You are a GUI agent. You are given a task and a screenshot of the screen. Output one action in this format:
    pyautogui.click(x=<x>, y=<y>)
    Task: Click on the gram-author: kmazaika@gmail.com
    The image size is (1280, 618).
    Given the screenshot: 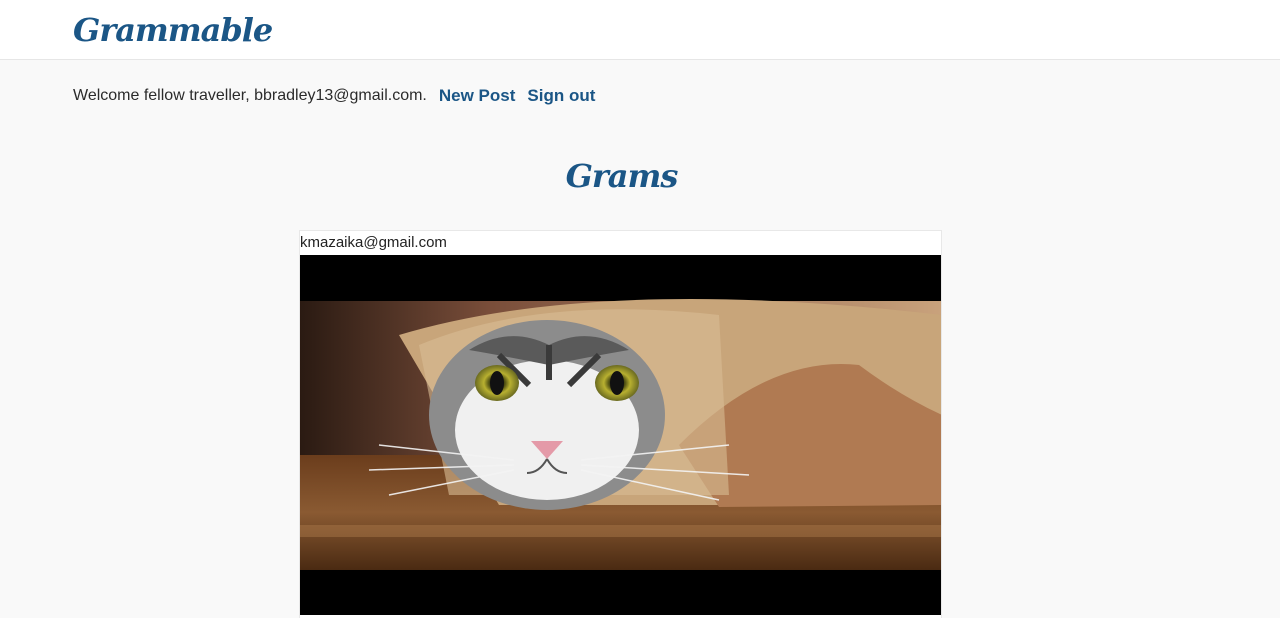 What is the action you would take?
    pyautogui.click(x=373, y=242)
    